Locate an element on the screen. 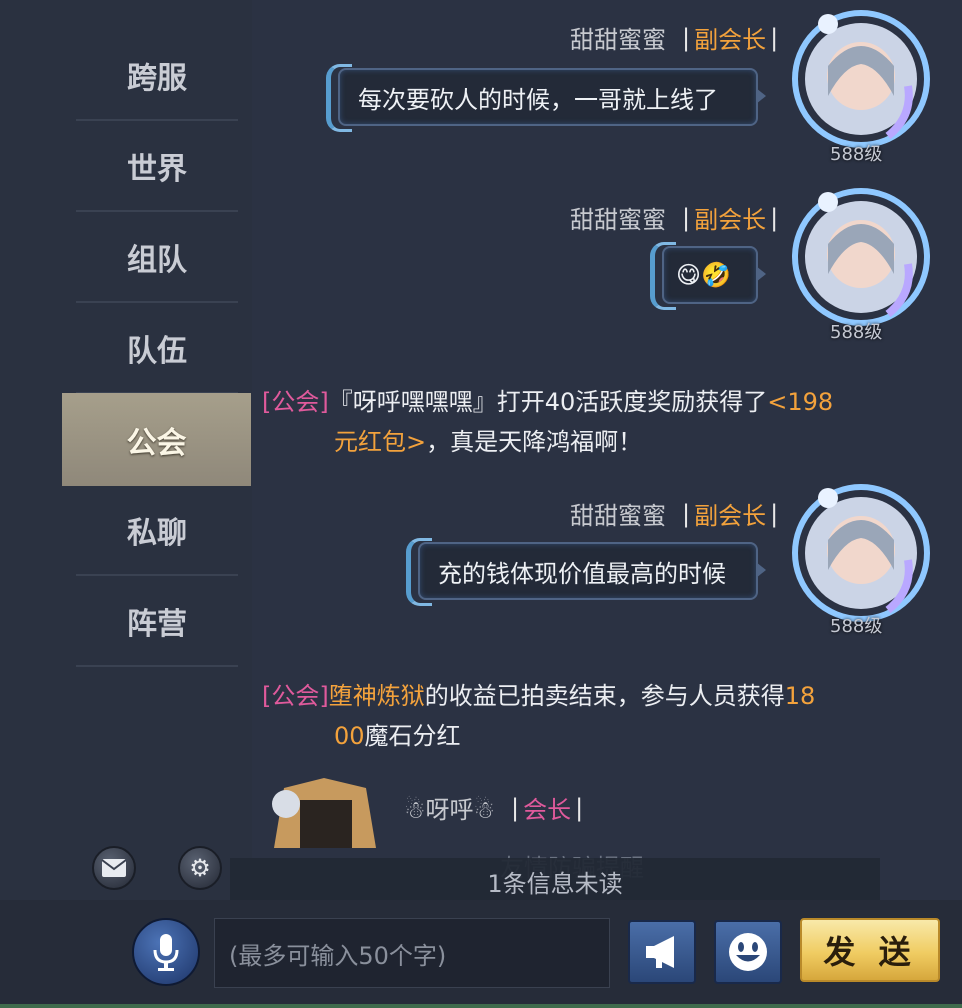 The width and height of the screenshot is (962, 1008). mail-button is located at coordinates (114, 868).